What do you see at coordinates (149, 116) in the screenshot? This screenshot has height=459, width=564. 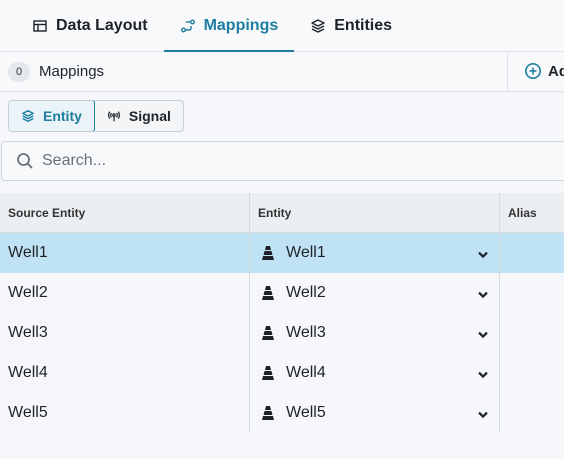 I see `toggle-signal-label: Signal` at bounding box center [149, 116].